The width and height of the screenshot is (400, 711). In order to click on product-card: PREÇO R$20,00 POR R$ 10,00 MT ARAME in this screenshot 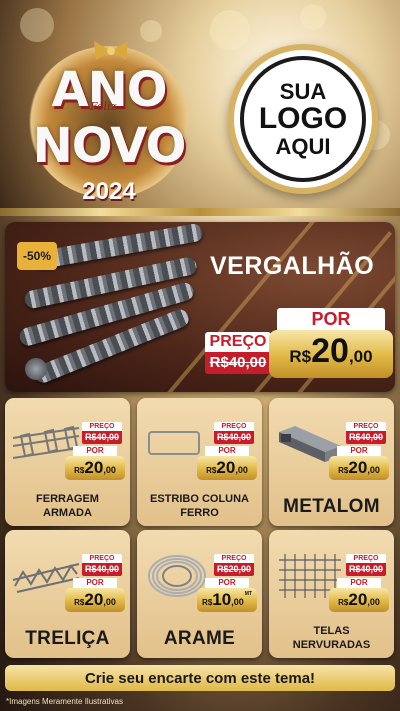, I will do `click(199, 594)`.